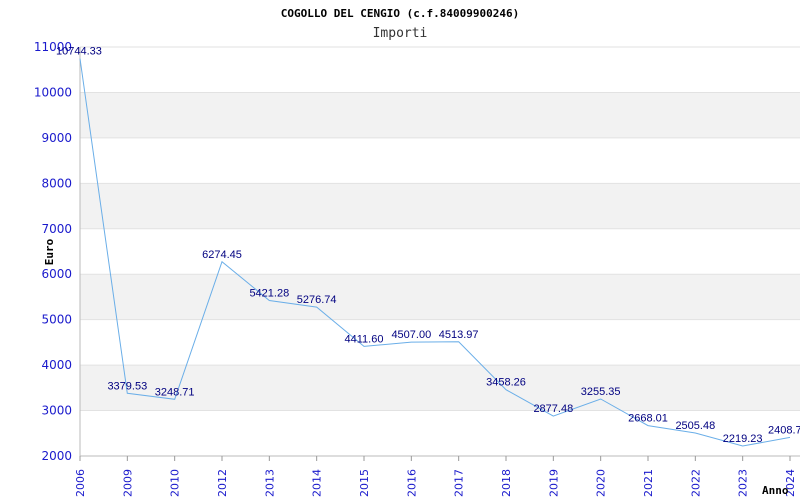 Image resolution: width=800 pixels, height=500 pixels. Describe the element at coordinates (743, 483) in the screenshot. I see `x-tick-label: 2023` at that location.